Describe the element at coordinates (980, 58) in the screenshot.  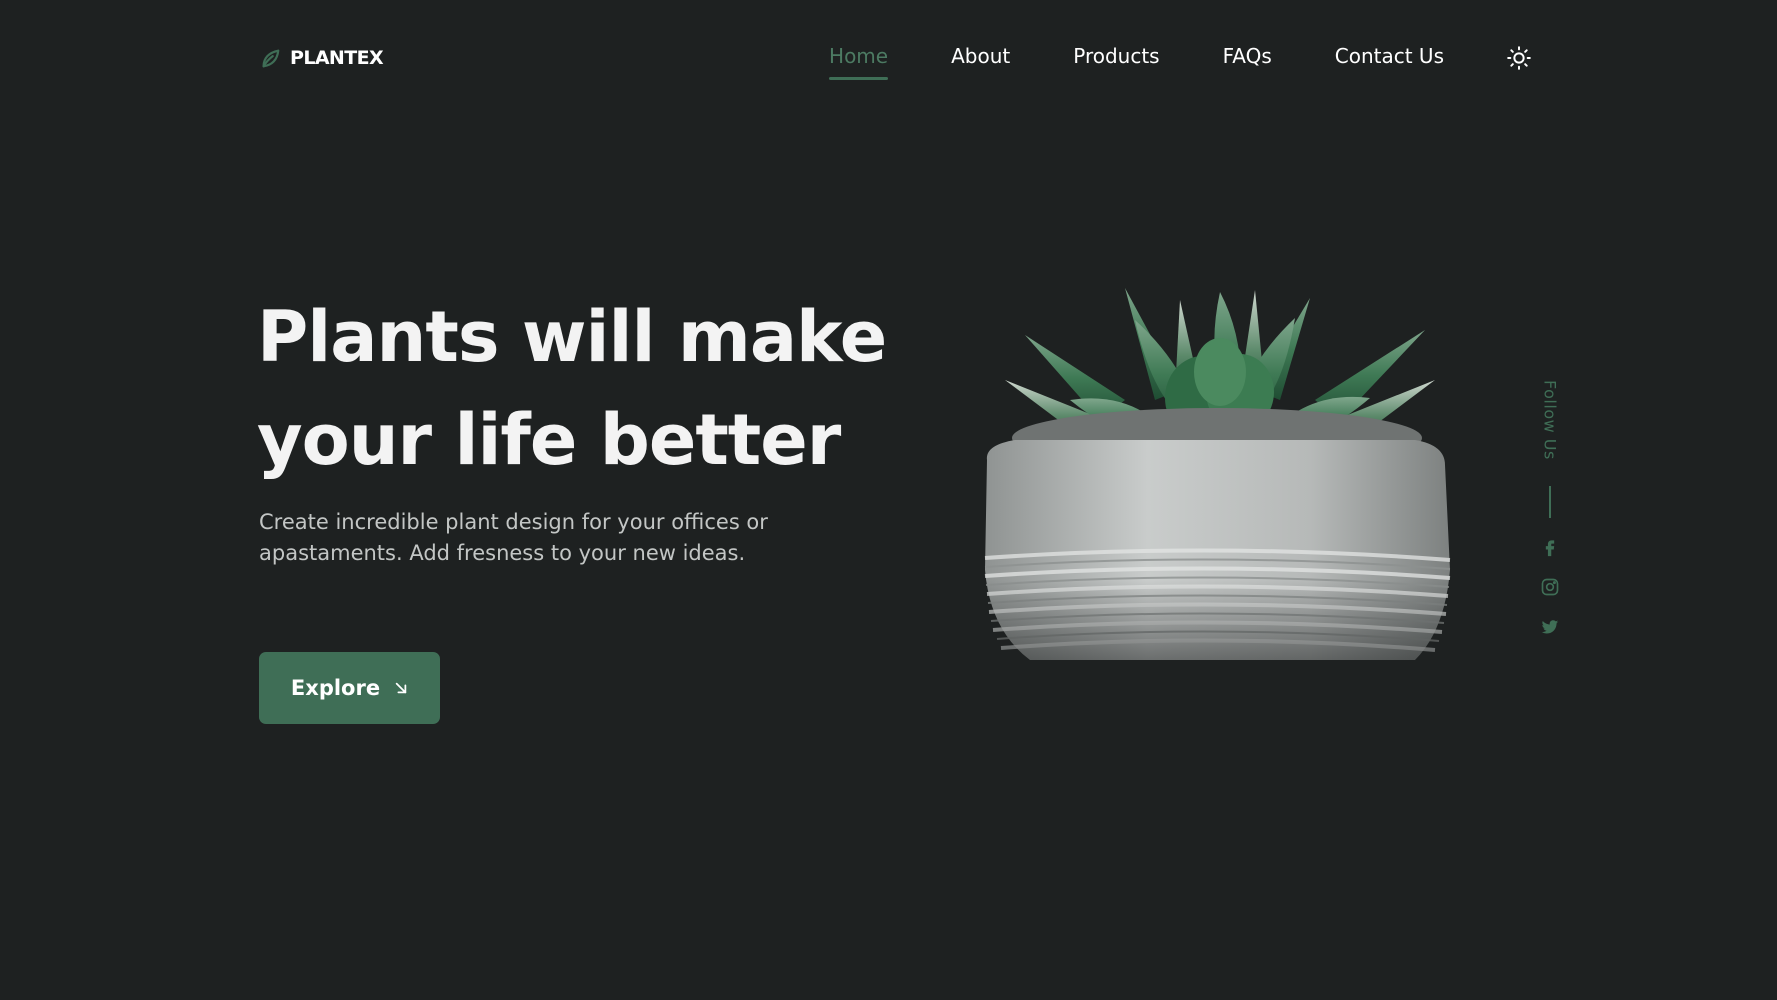
I see `nav-item-about: About` at that location.